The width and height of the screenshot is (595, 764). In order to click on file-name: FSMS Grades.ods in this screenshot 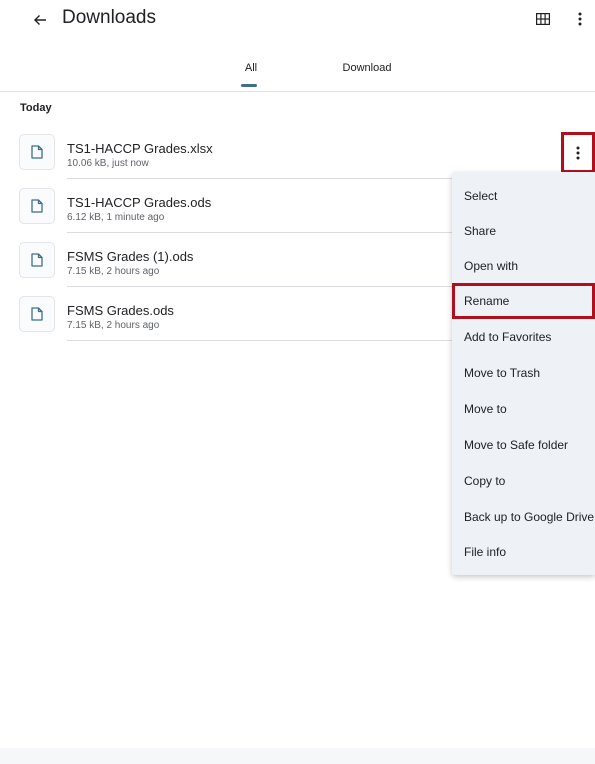, I will do `click(120, 310)`.